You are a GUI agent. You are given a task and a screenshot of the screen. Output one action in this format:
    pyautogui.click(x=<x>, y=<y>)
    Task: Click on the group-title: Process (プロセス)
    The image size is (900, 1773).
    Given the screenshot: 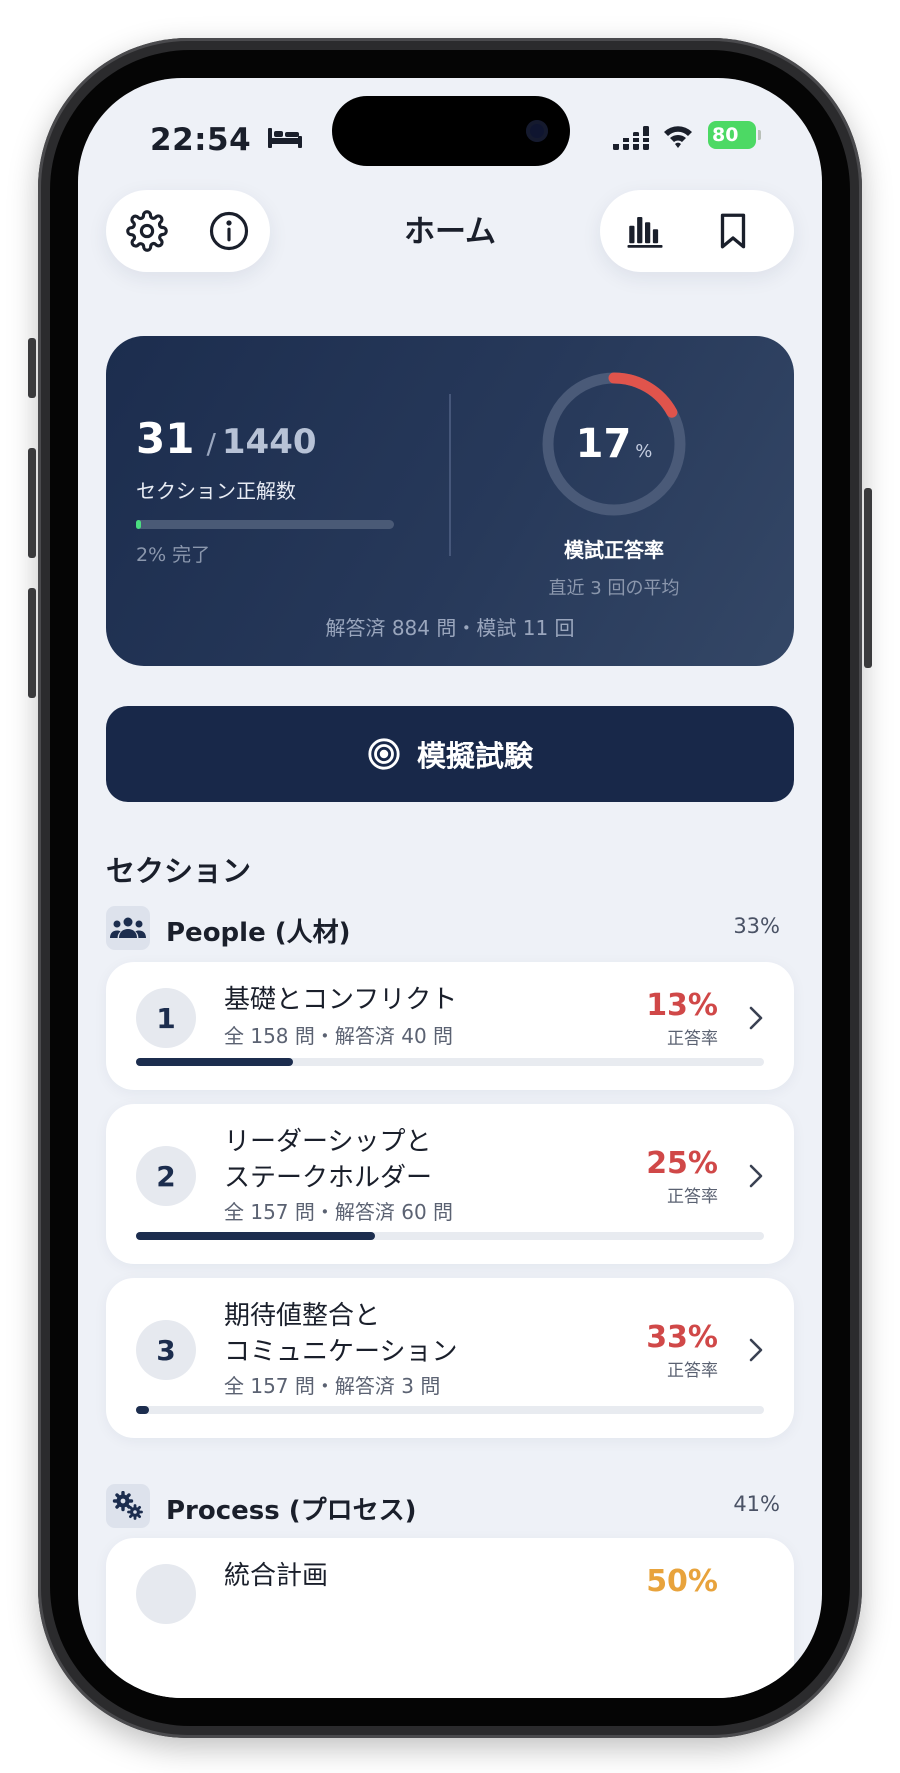 What is the action you would take?
    pyautogui.click(x=291, y=1511)
    